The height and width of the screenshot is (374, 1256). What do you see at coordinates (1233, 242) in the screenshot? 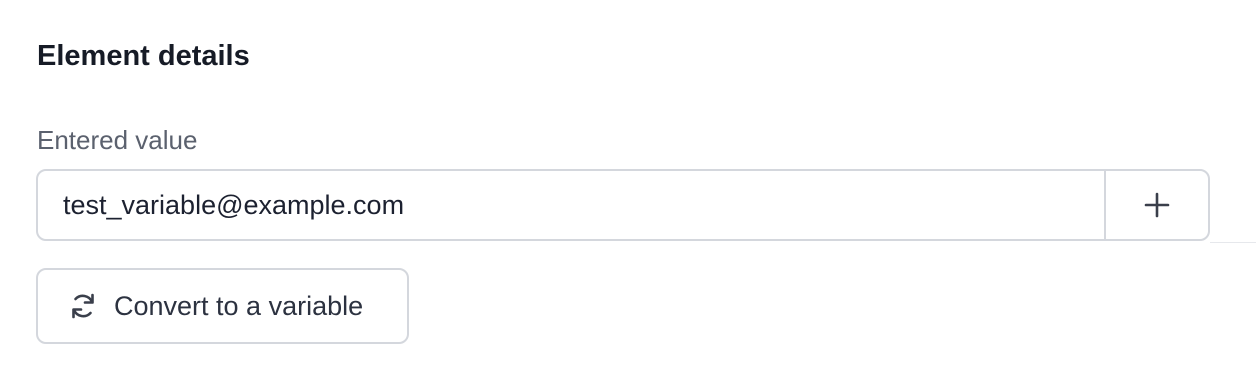
I see `divider` at bounding box center [1233, 242].